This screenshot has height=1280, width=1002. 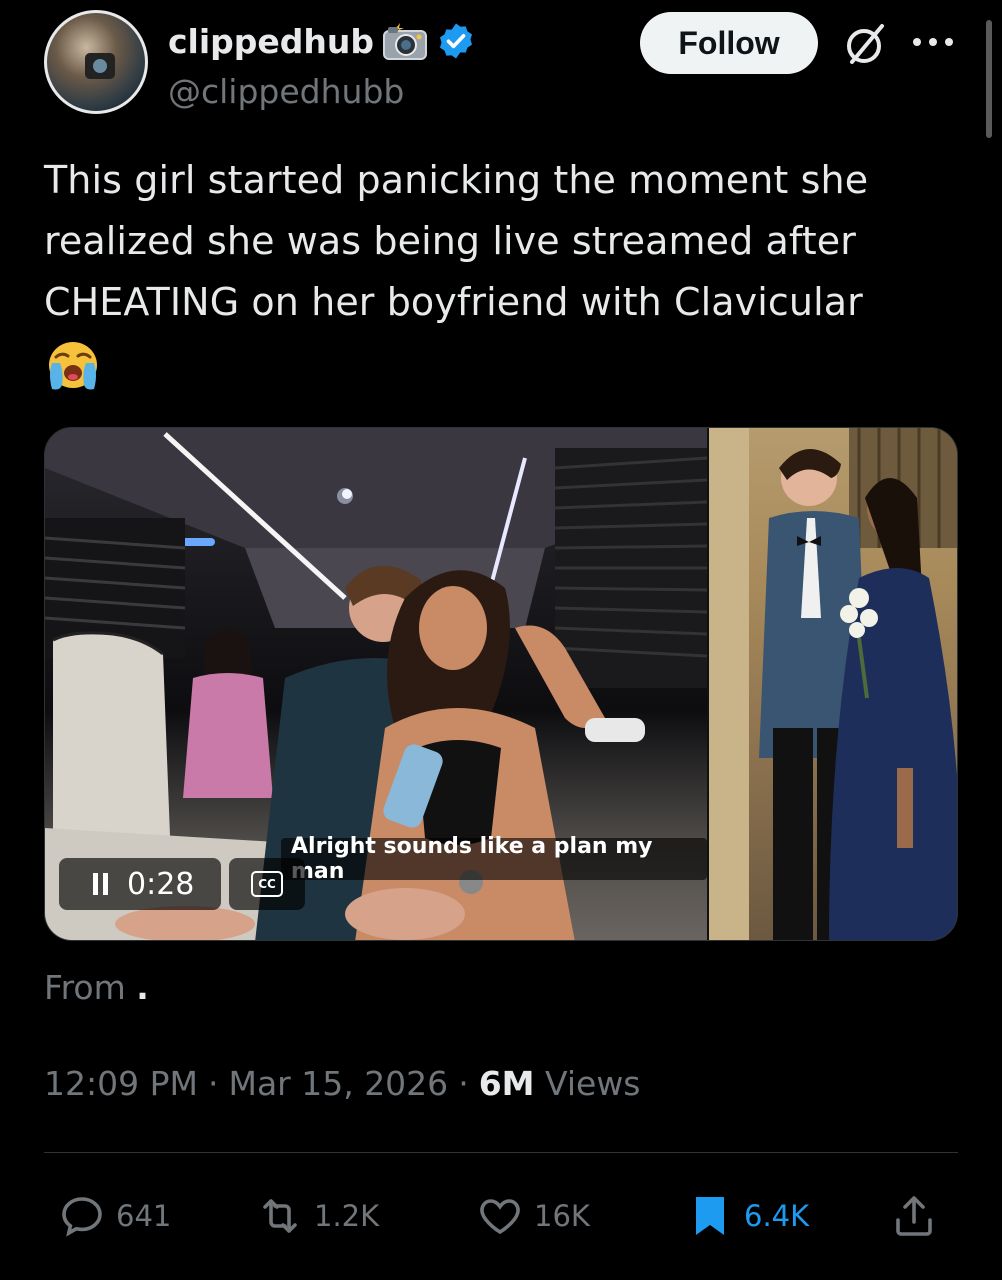 I want to click on loudly-crying-face-icon, so click(x=73, y=365).